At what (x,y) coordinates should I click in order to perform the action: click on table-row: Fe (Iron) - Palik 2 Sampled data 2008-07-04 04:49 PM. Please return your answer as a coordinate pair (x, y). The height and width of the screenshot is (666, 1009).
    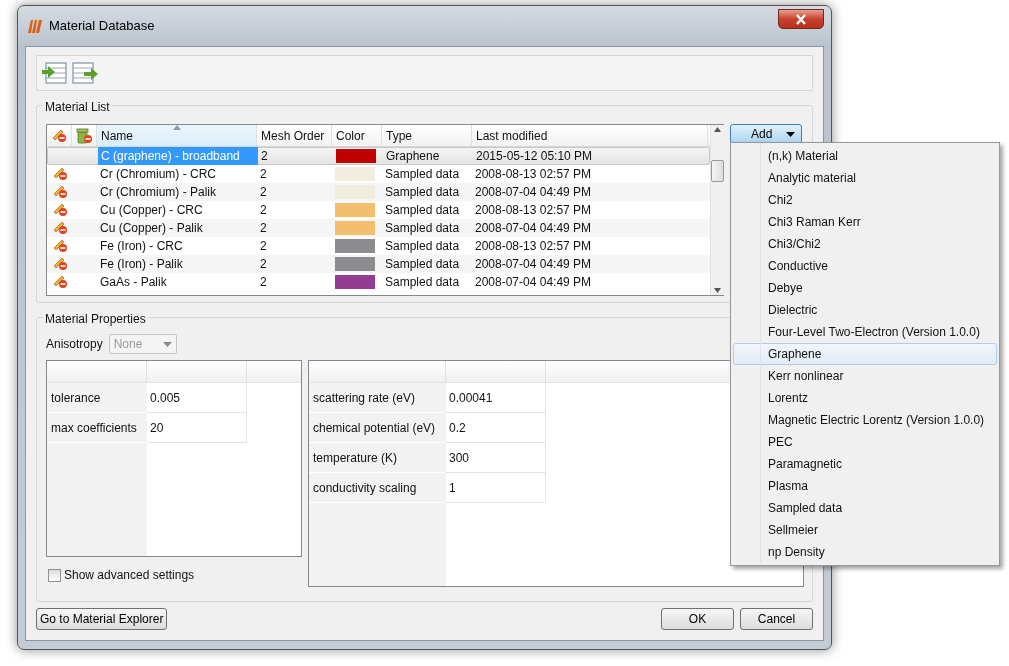
    Looking at the image, I should click on (378, 264).